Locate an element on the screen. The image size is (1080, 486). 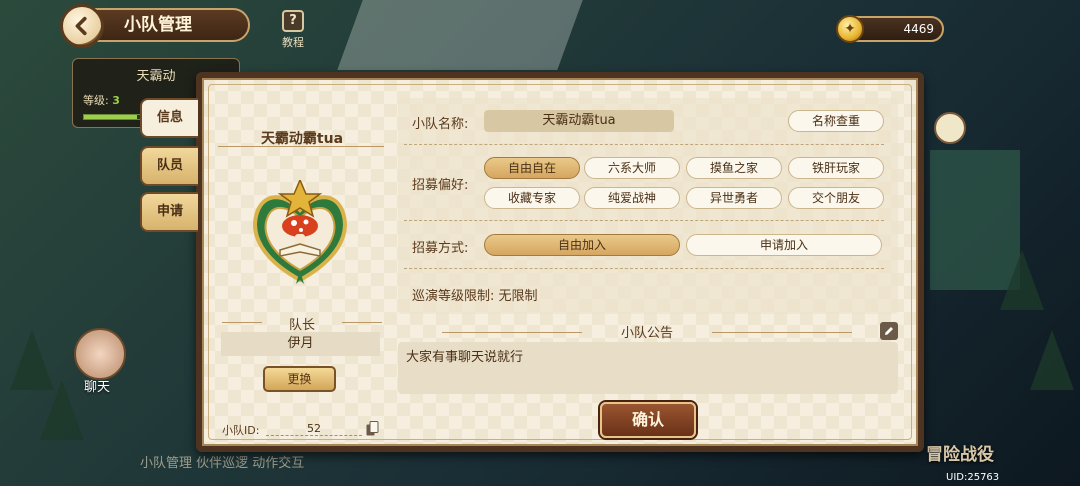
name-check-button: 名称查重 is located at coordinates (836, 121).